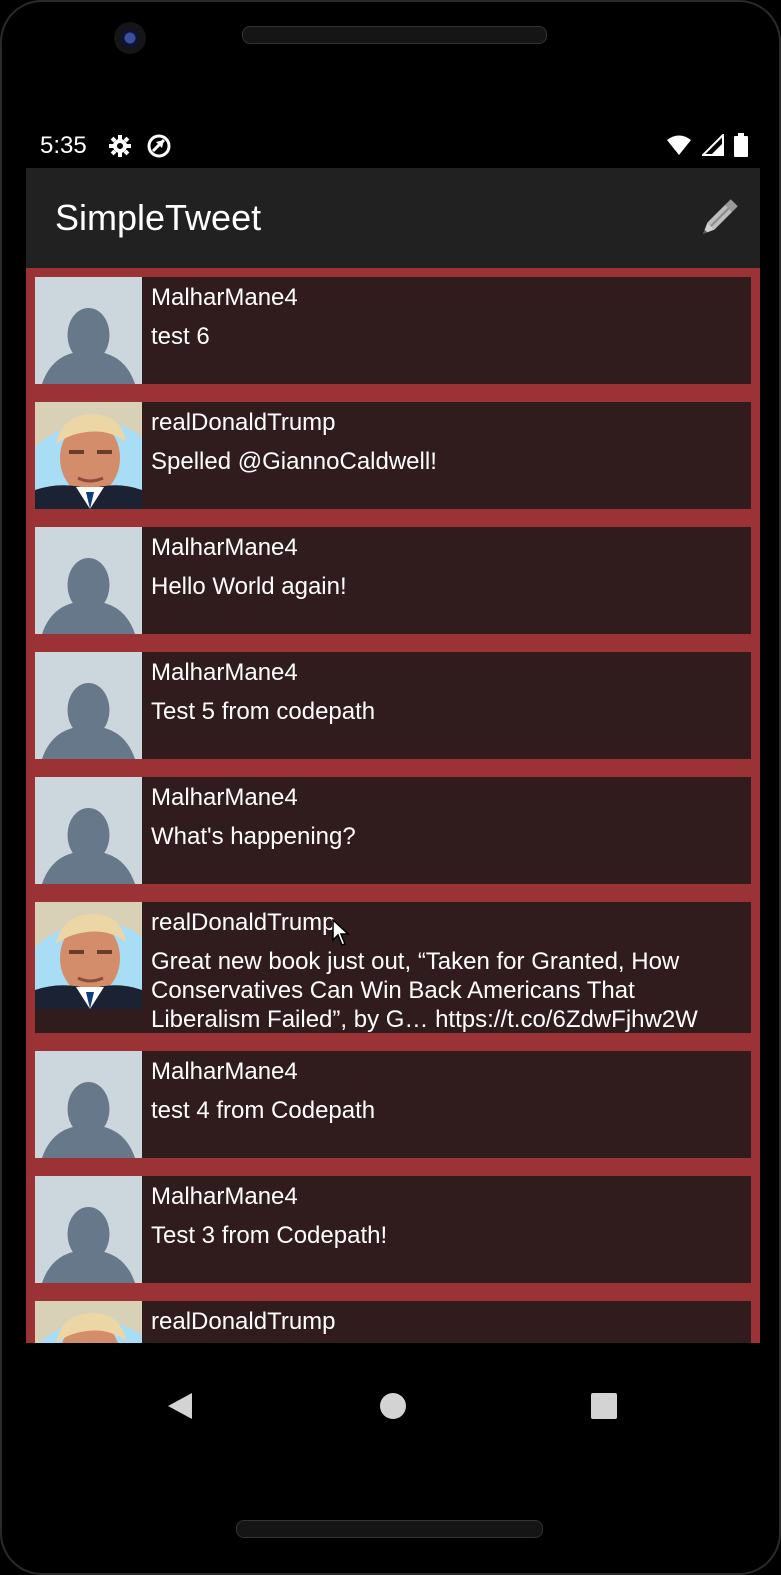 This screenshot has height=1575, width=781. I want to click on camera-icon, so click(130, 38).